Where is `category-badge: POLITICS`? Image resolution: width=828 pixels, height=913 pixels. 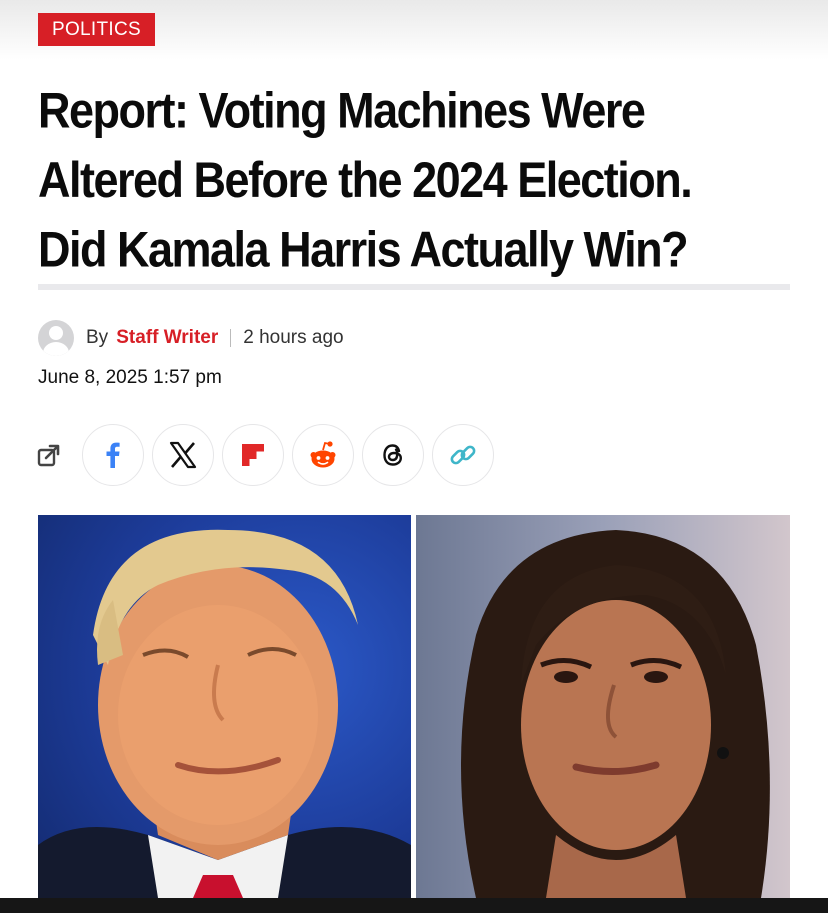 category-badge: POLITICS is located at coordinates (96, 29).